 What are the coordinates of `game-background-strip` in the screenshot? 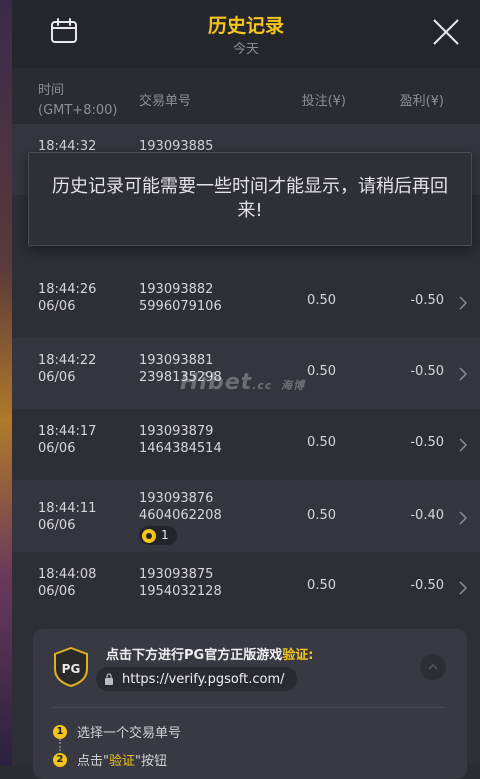 It's located at (6, 382).